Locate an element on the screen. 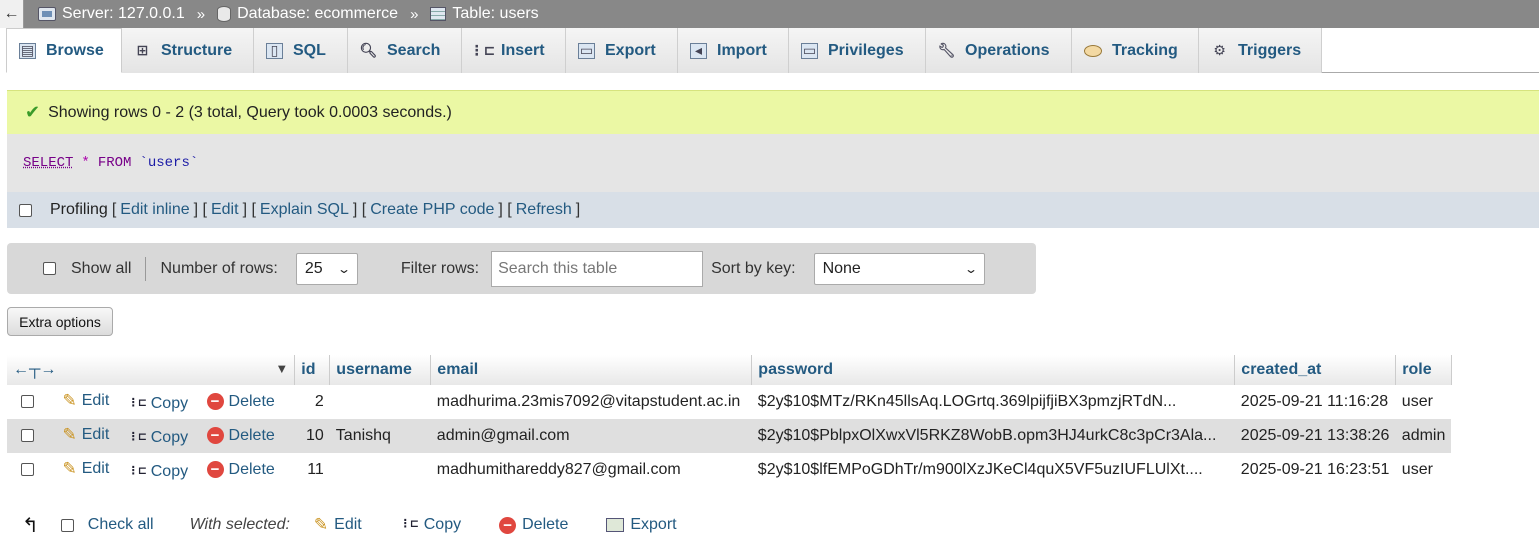  cell-created-at: 2025-09-21 11:16:28 is located at coordinates (1315, 402).